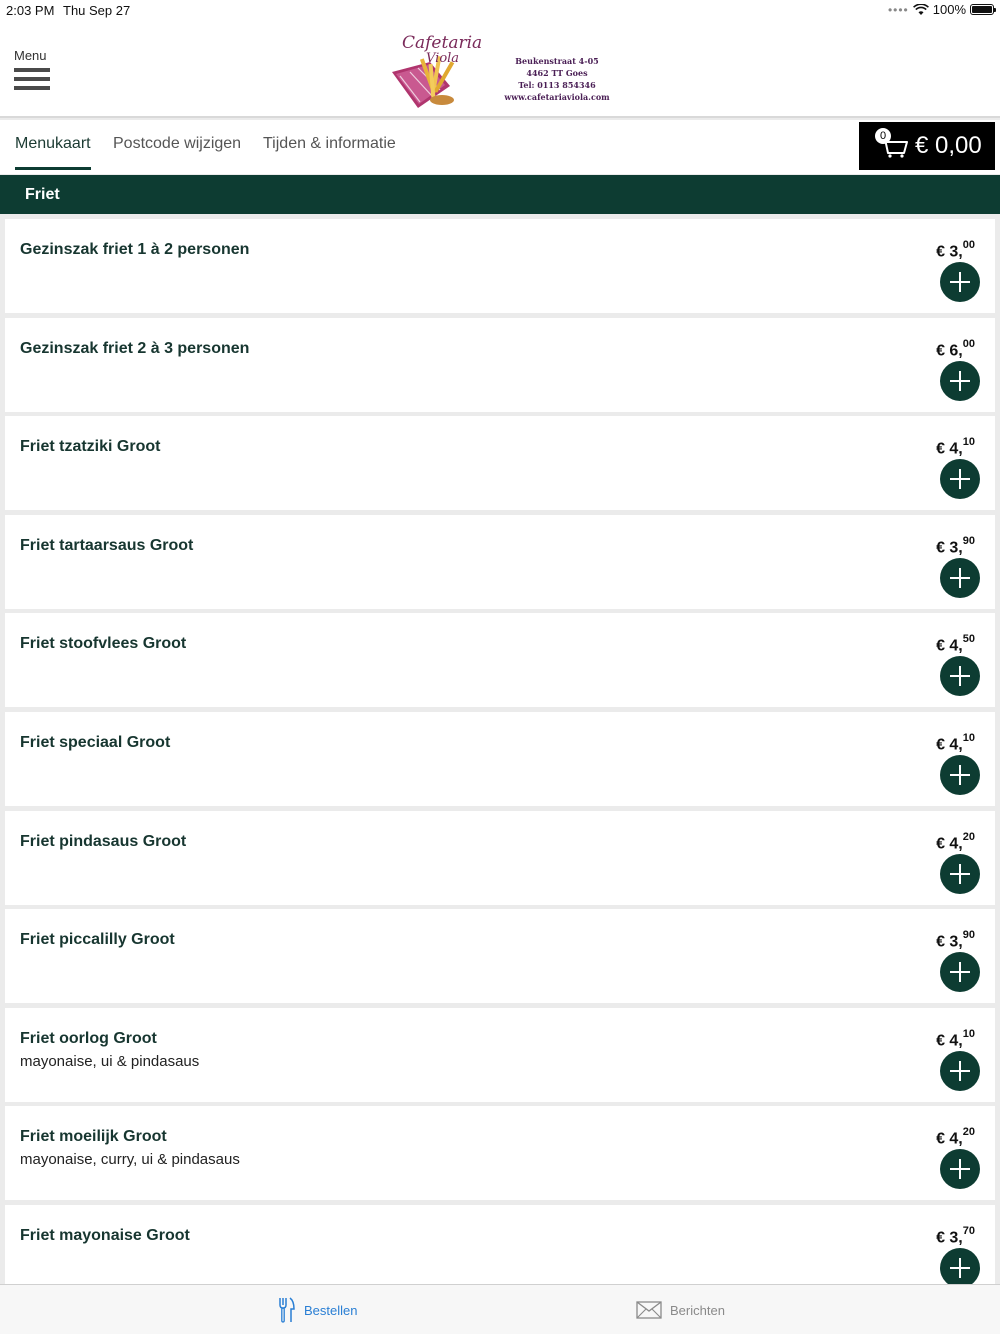  I want to click on tab-bestellen: Bestellen, so click(317, 1310).